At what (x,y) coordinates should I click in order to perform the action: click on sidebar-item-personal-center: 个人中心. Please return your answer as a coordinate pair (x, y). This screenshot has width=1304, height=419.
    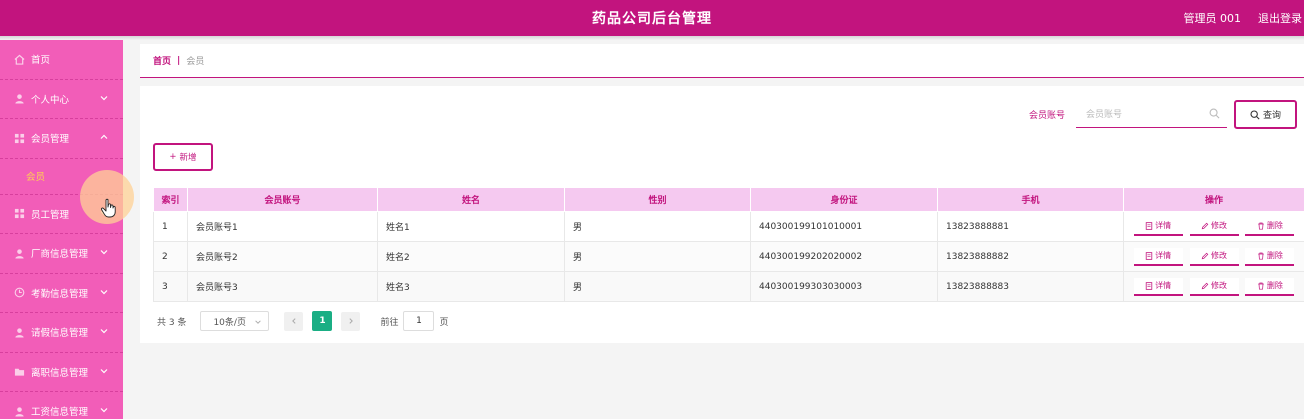
    Looking at the image, I should click on (61, 99).